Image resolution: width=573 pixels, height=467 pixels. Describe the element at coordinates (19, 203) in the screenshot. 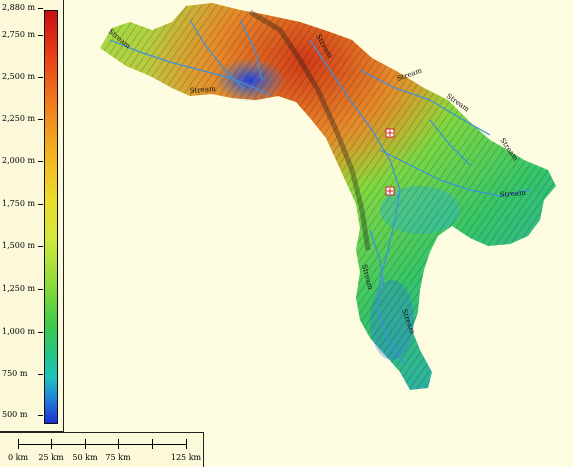

I see `legend-label: 1,750 m` at that location.